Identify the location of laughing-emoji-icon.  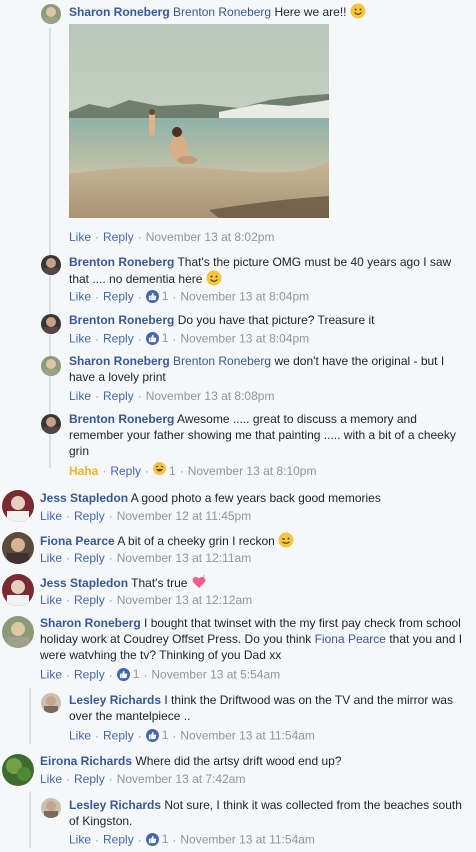
(160, 470).